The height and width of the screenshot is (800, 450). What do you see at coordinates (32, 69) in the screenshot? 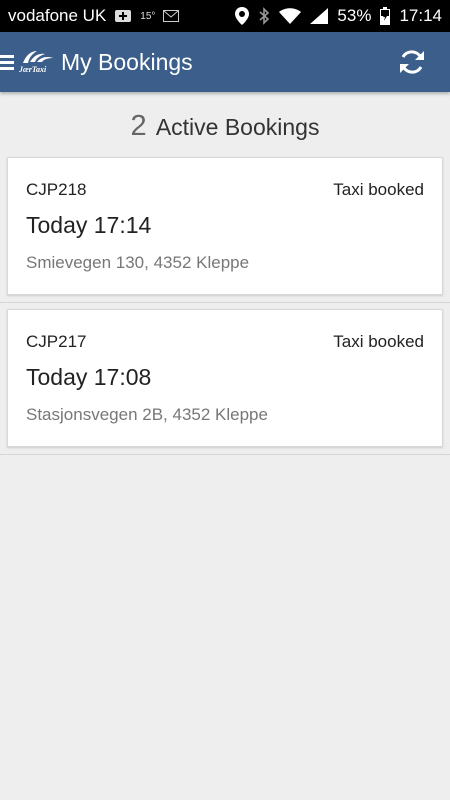
I see `svg-text: JærTaxi` at bounding box center [32, 69].